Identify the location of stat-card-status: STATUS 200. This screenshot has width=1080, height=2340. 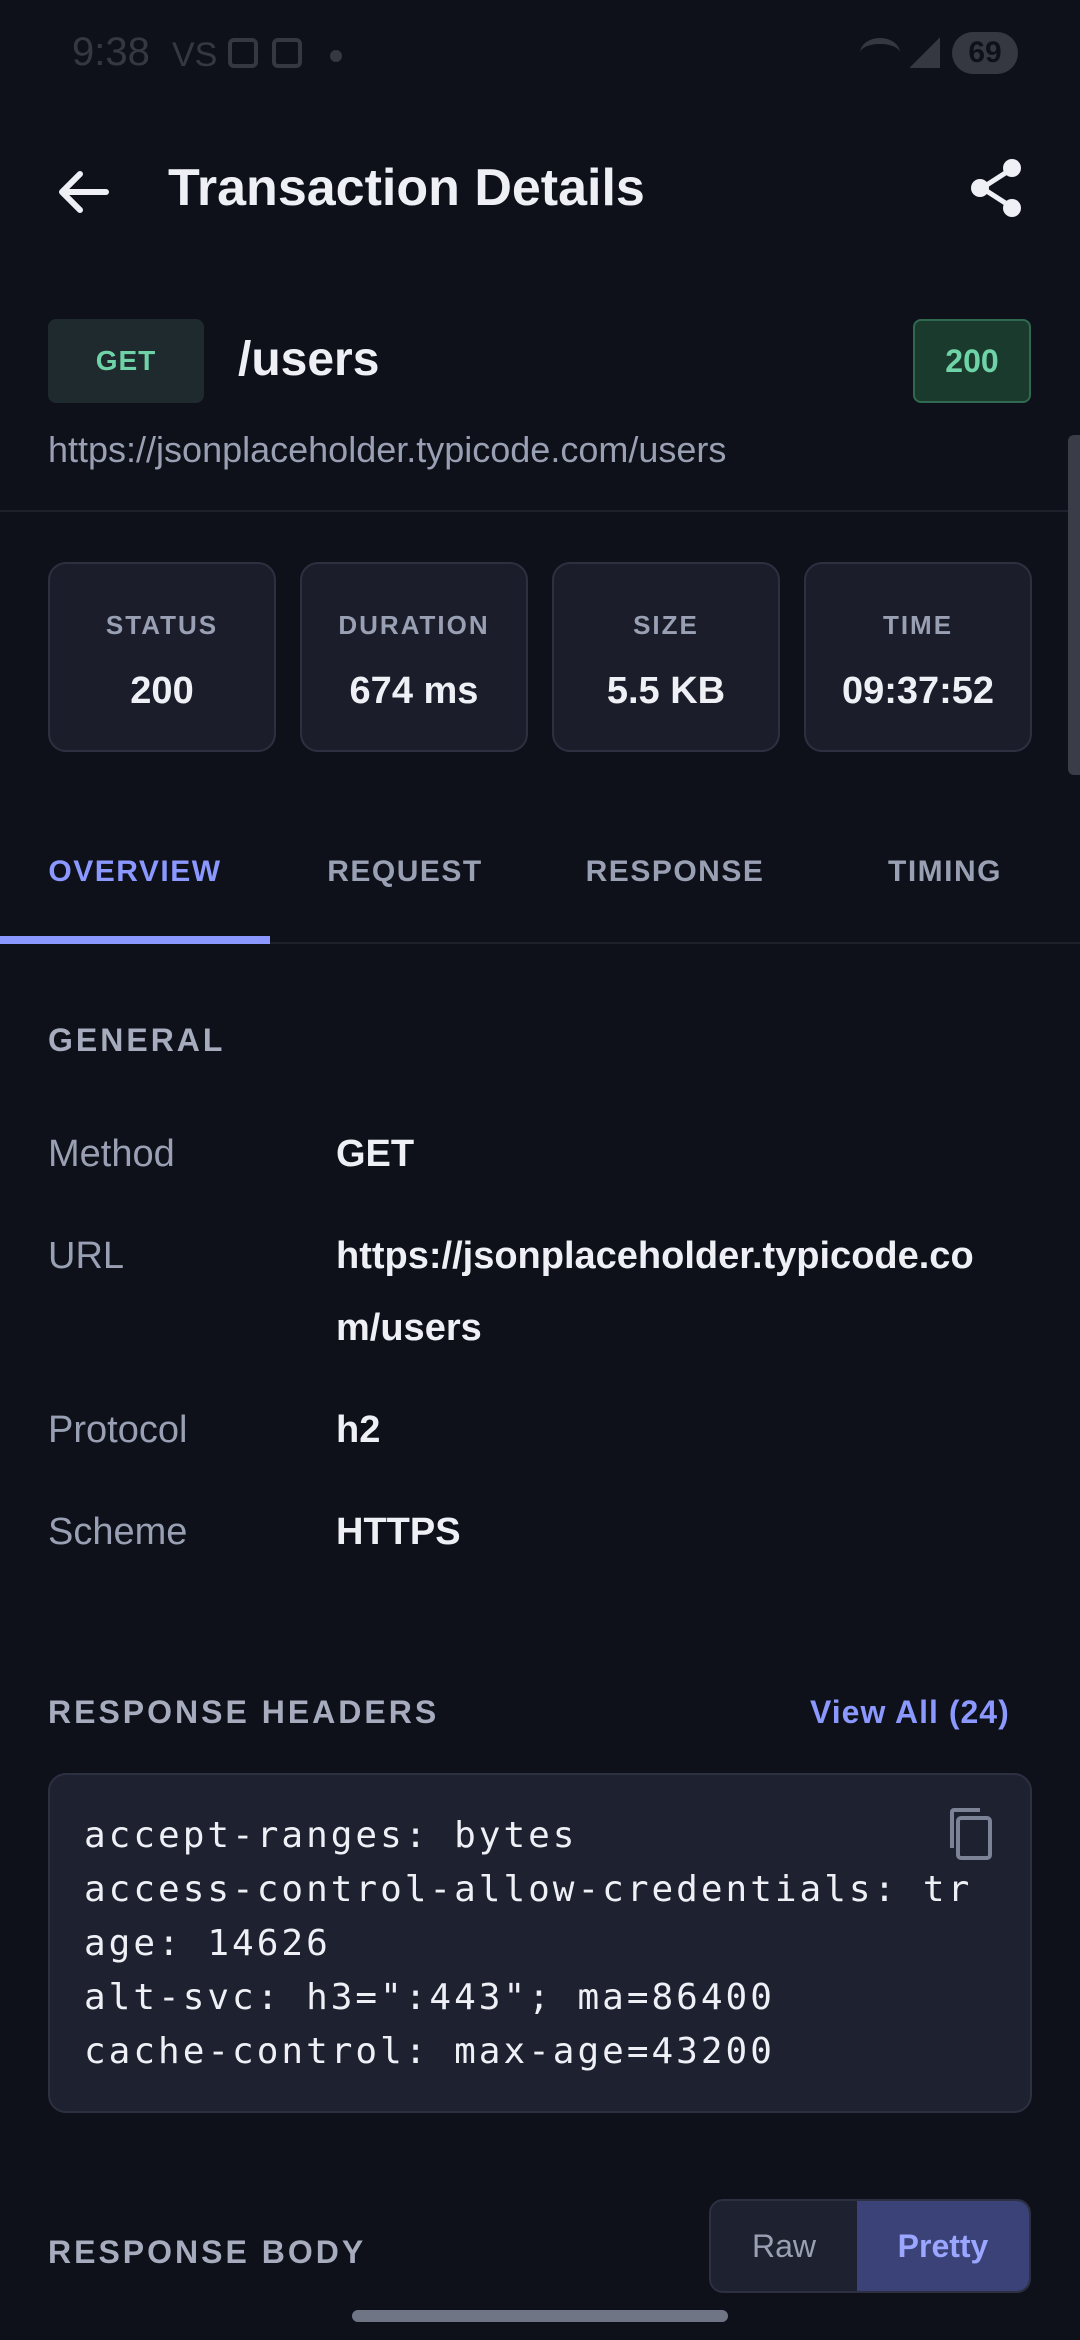
(162, 657).